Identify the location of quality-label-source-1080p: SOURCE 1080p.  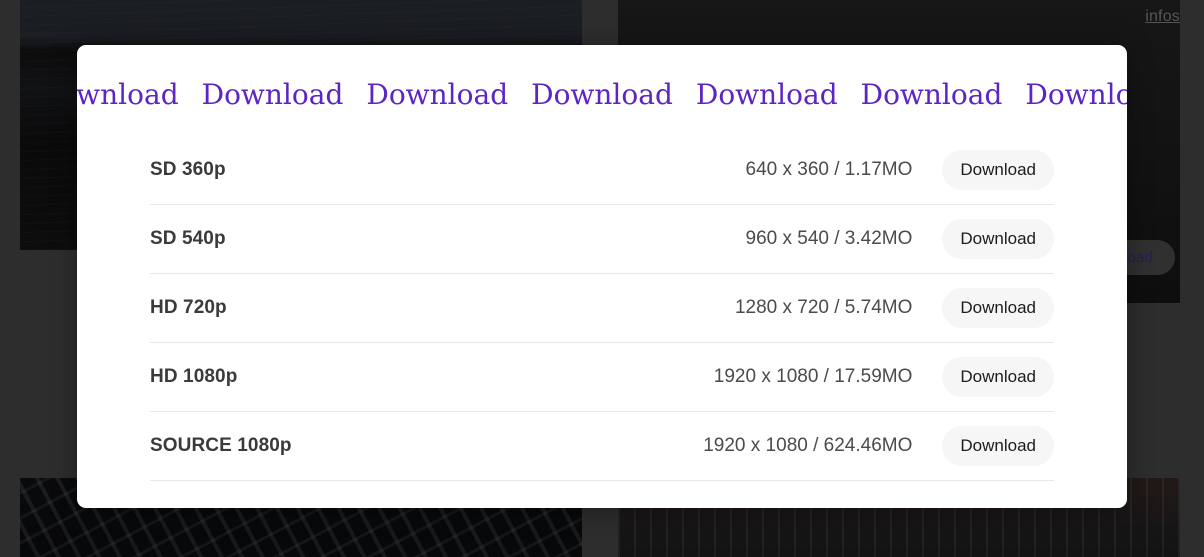
(221, 445).